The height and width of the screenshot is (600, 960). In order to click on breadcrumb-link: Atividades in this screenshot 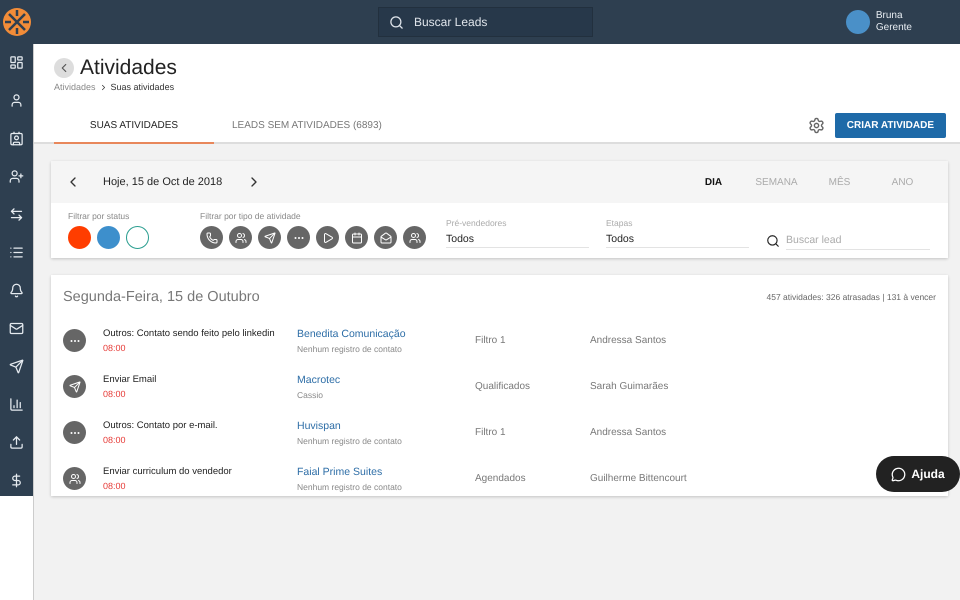, I will do `click(75, 87)`.